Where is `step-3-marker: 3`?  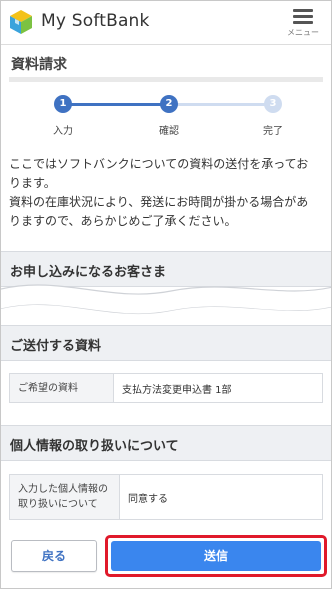
step-3-marker: 3 is located at coordinates (273, 104).